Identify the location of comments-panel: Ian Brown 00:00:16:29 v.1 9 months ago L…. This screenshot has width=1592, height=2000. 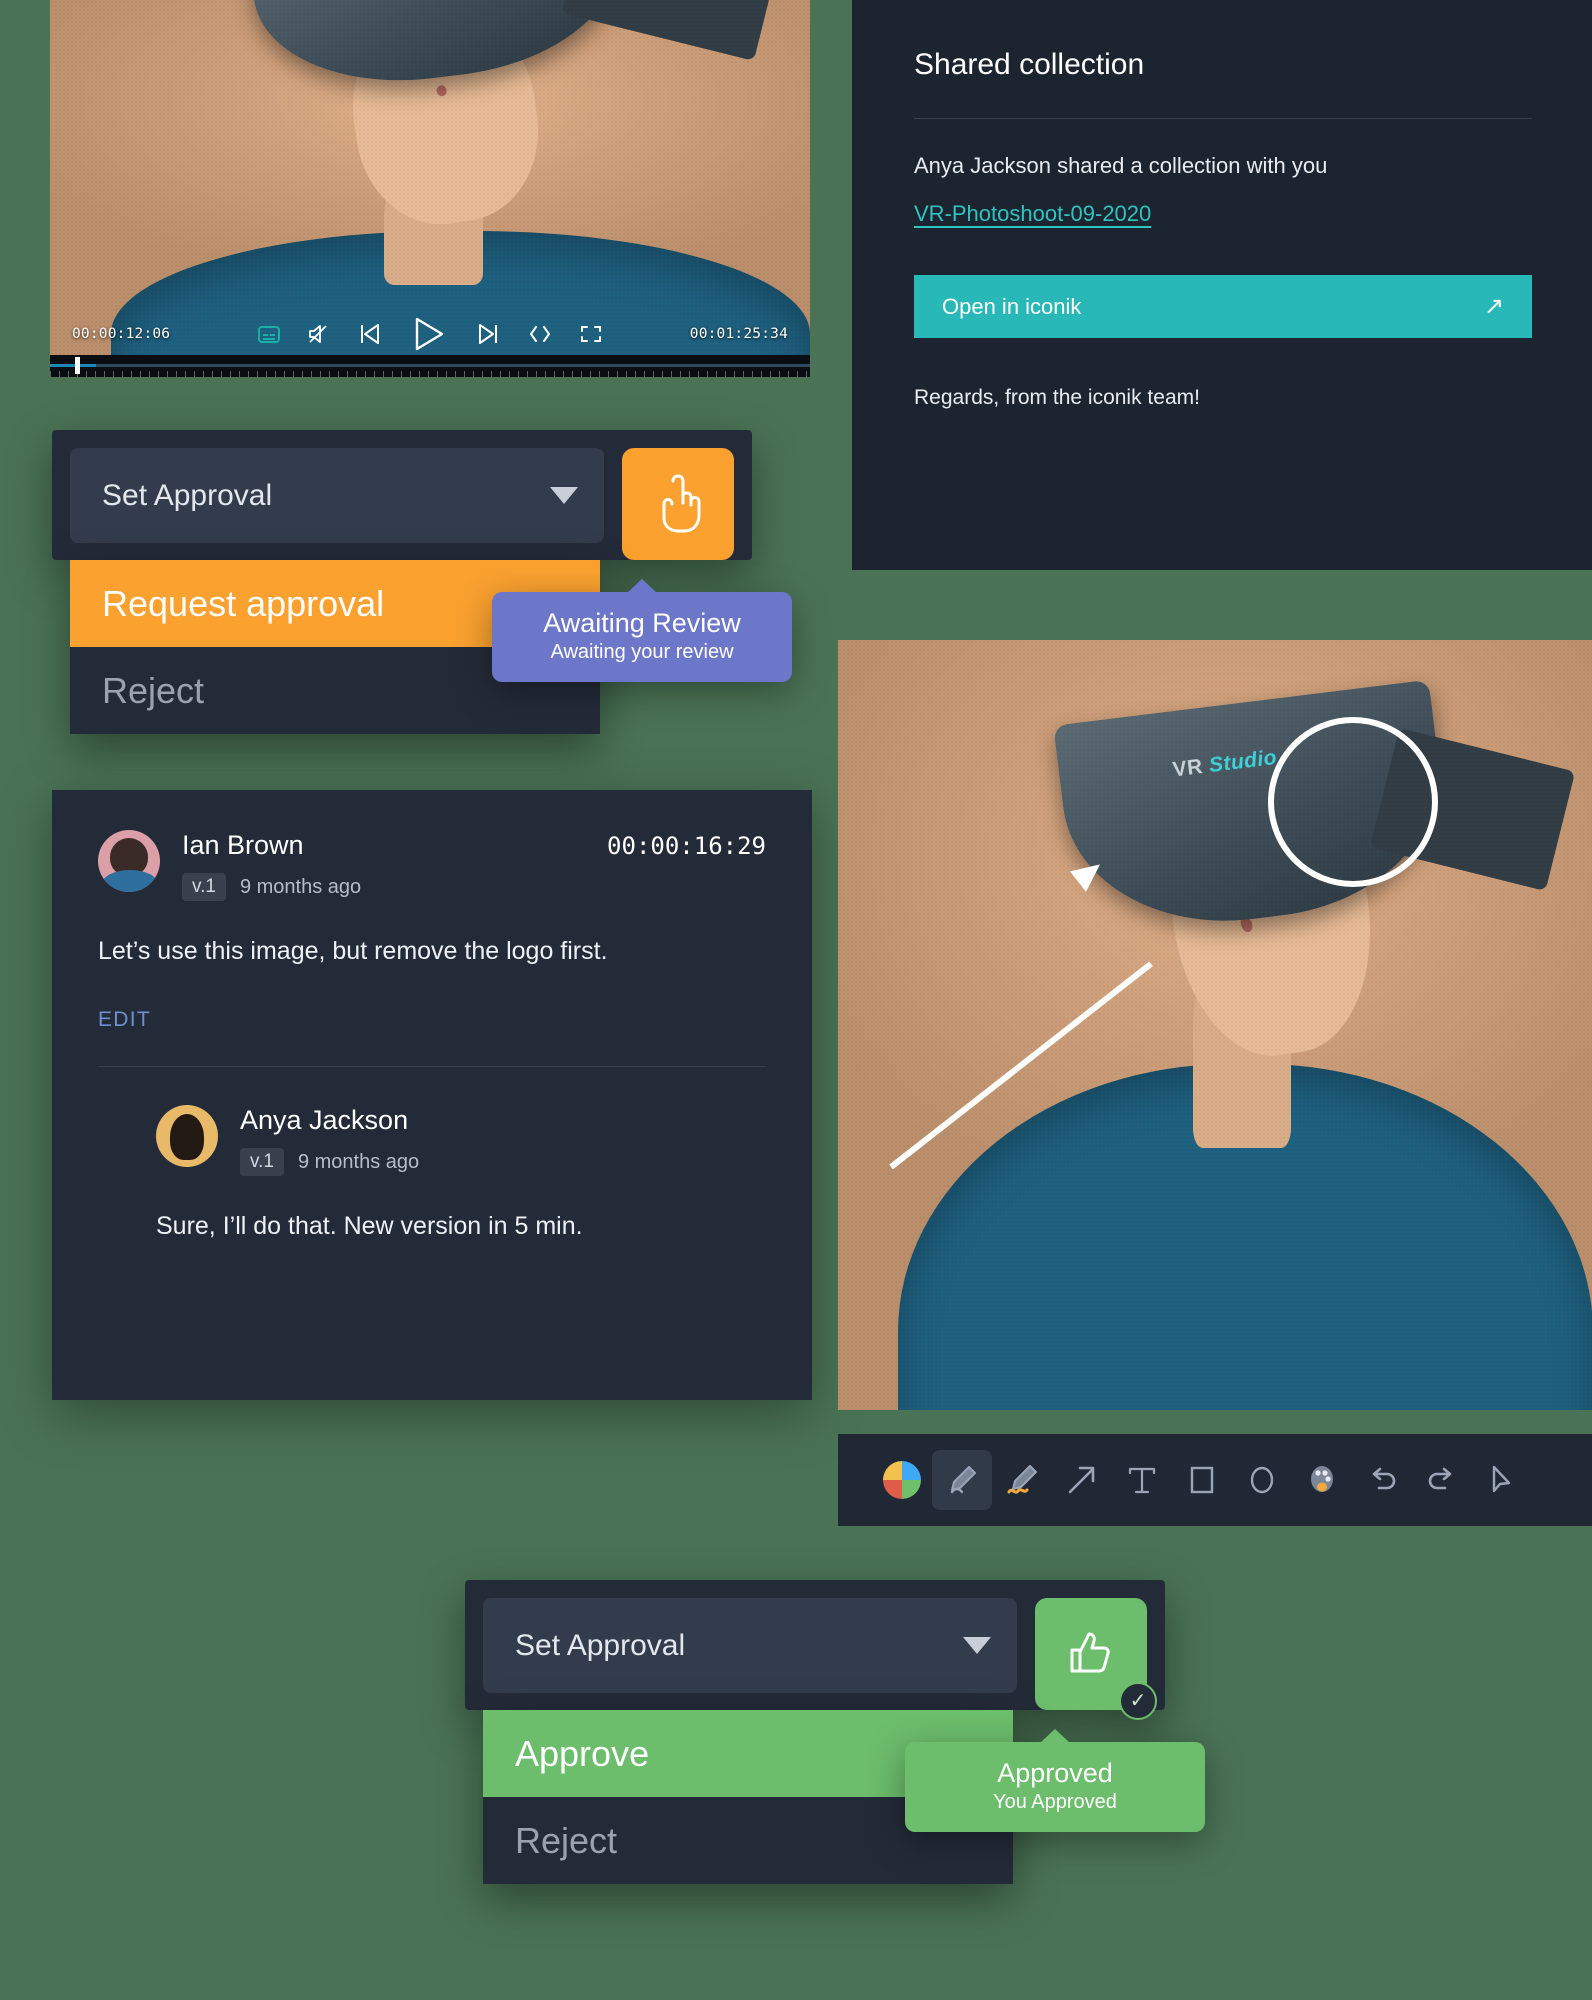
(432, 1095).